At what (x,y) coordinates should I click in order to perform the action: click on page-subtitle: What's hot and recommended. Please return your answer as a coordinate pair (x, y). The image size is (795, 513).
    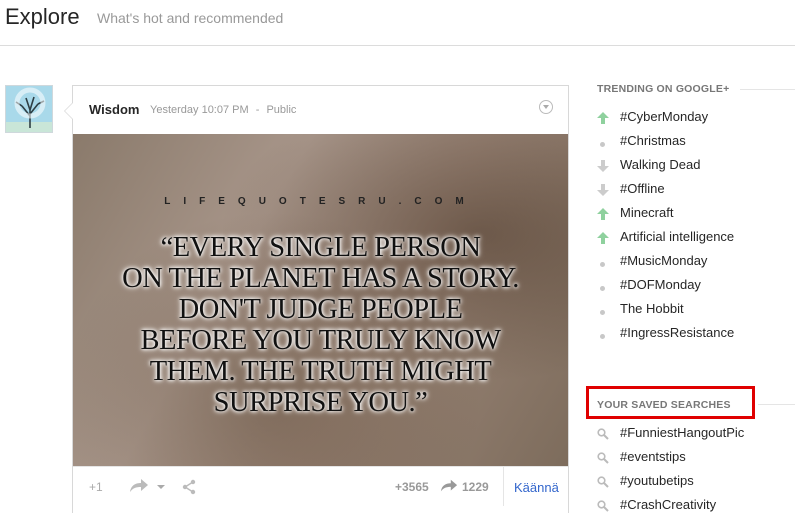
    Looking at the image, I should click on (190, 18).